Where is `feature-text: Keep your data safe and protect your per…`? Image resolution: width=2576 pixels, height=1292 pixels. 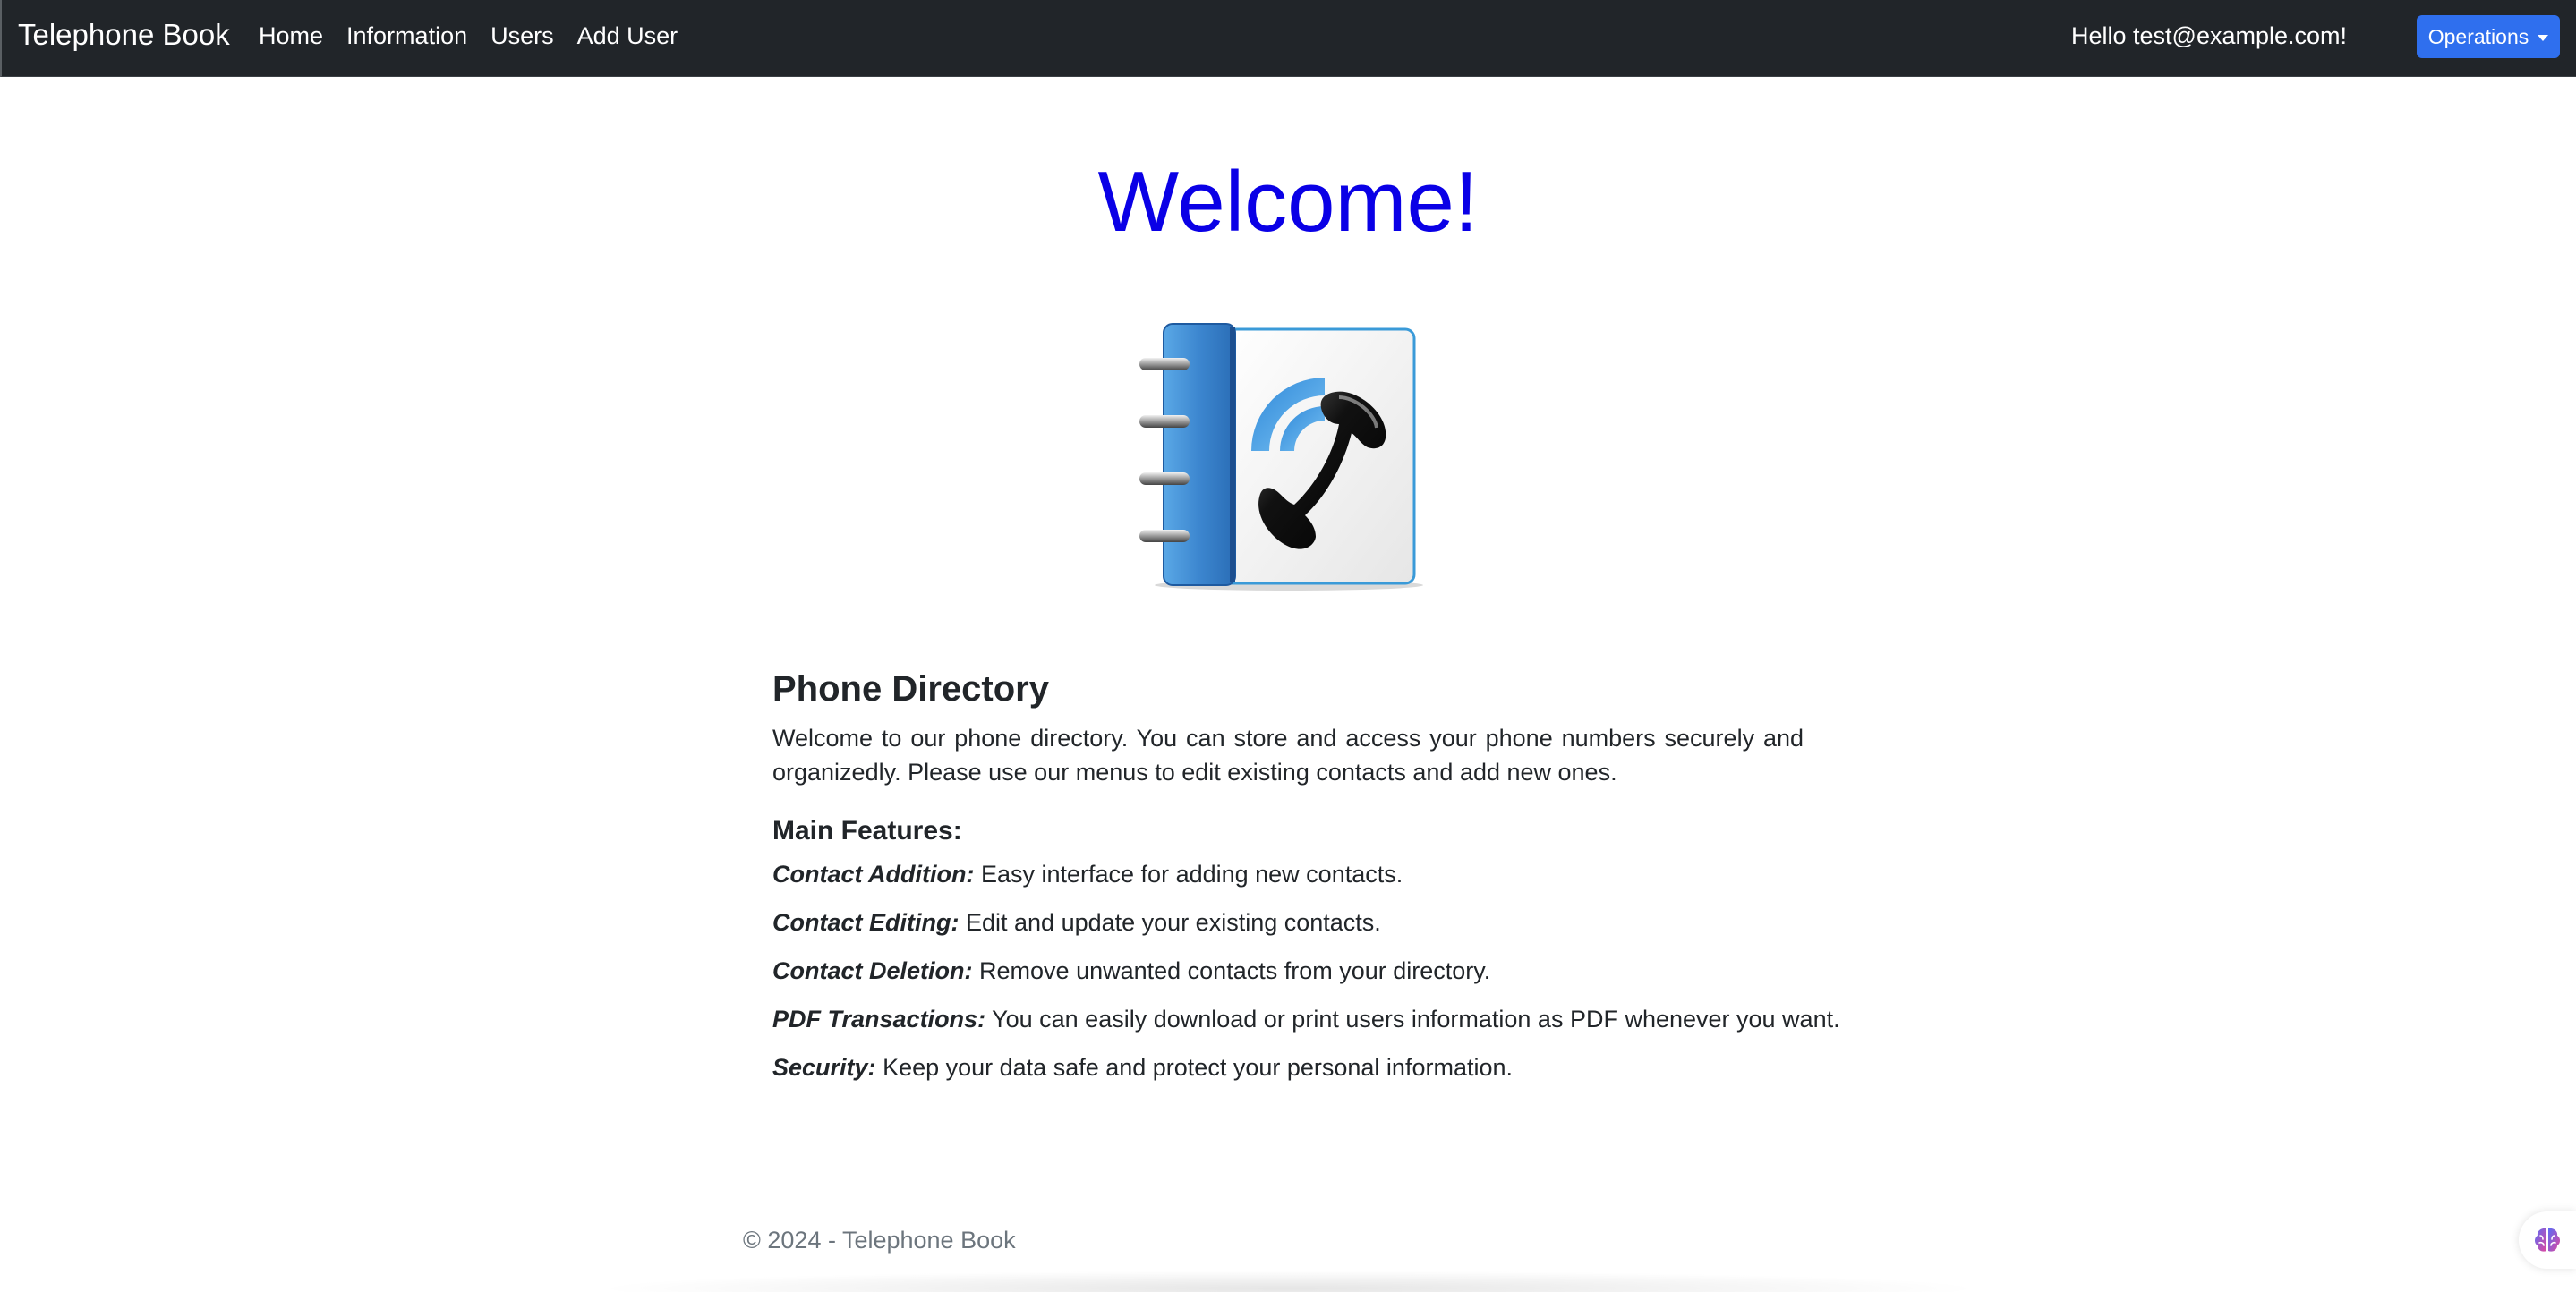 feature-text: Keep your data safe and protect your per… is located at coordinates (1198, 1067).